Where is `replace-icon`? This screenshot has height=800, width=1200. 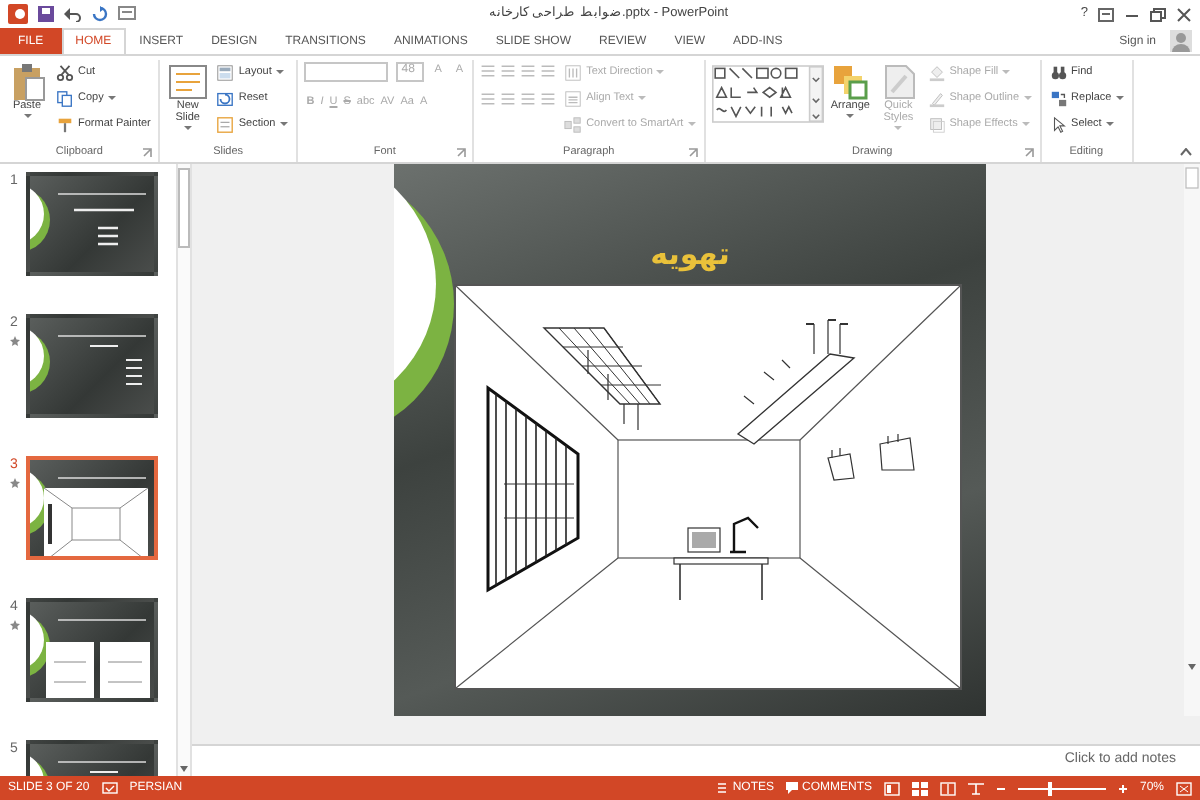
replace-icon is located at coordinates (1058, 98).